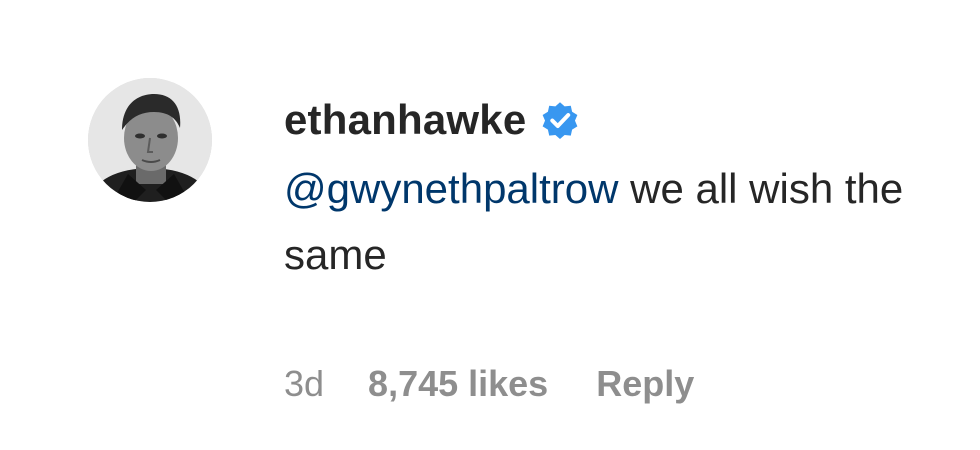 This screenshot has height=450, width=980. What do you see at coordinates (645, 384) in the screenshot?
I see `reply-button: Reply` at bounding box center [645, 384].